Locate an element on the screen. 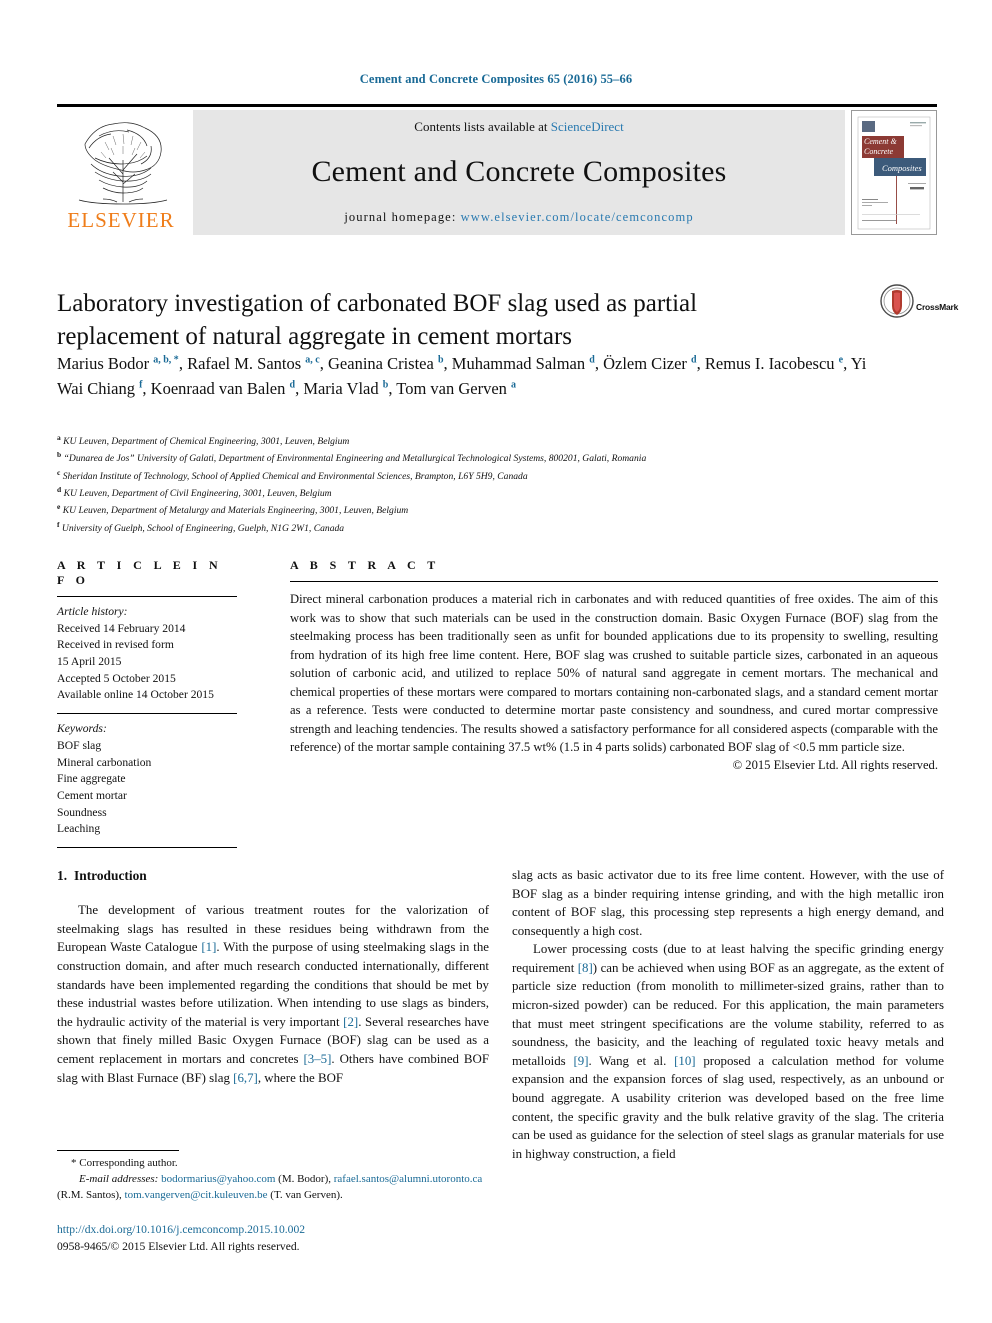 This screenshot has width=992, height=1323. email-label: E-mail addresses: is located at coordinates (119, 1178).